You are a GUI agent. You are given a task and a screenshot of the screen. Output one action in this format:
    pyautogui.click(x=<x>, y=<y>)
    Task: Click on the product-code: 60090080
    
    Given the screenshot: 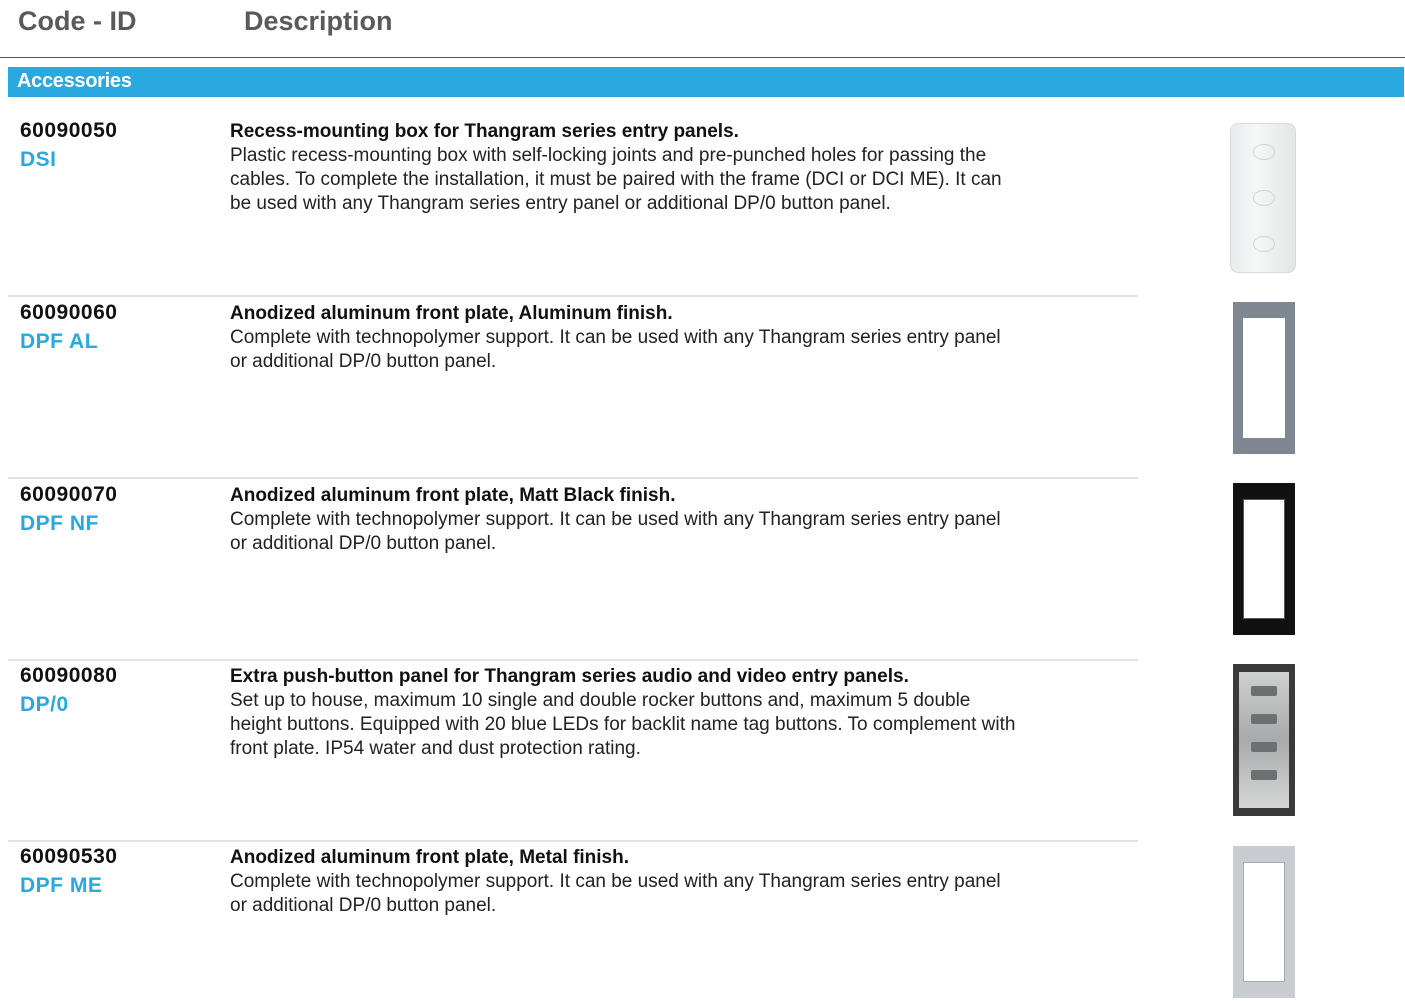 What is the action you would take?
    pyautogui.click(x=69, y=675)
    